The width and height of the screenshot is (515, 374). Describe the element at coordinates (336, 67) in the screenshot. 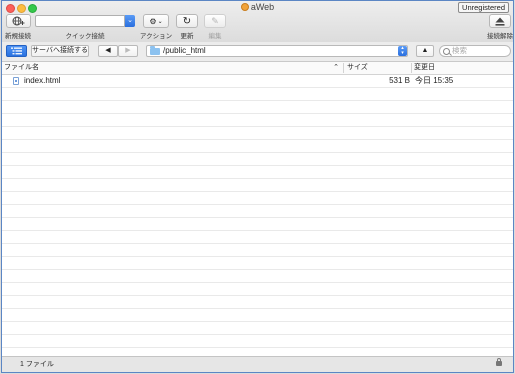

I see `sort-ascending-icon: ⌃` at that location.